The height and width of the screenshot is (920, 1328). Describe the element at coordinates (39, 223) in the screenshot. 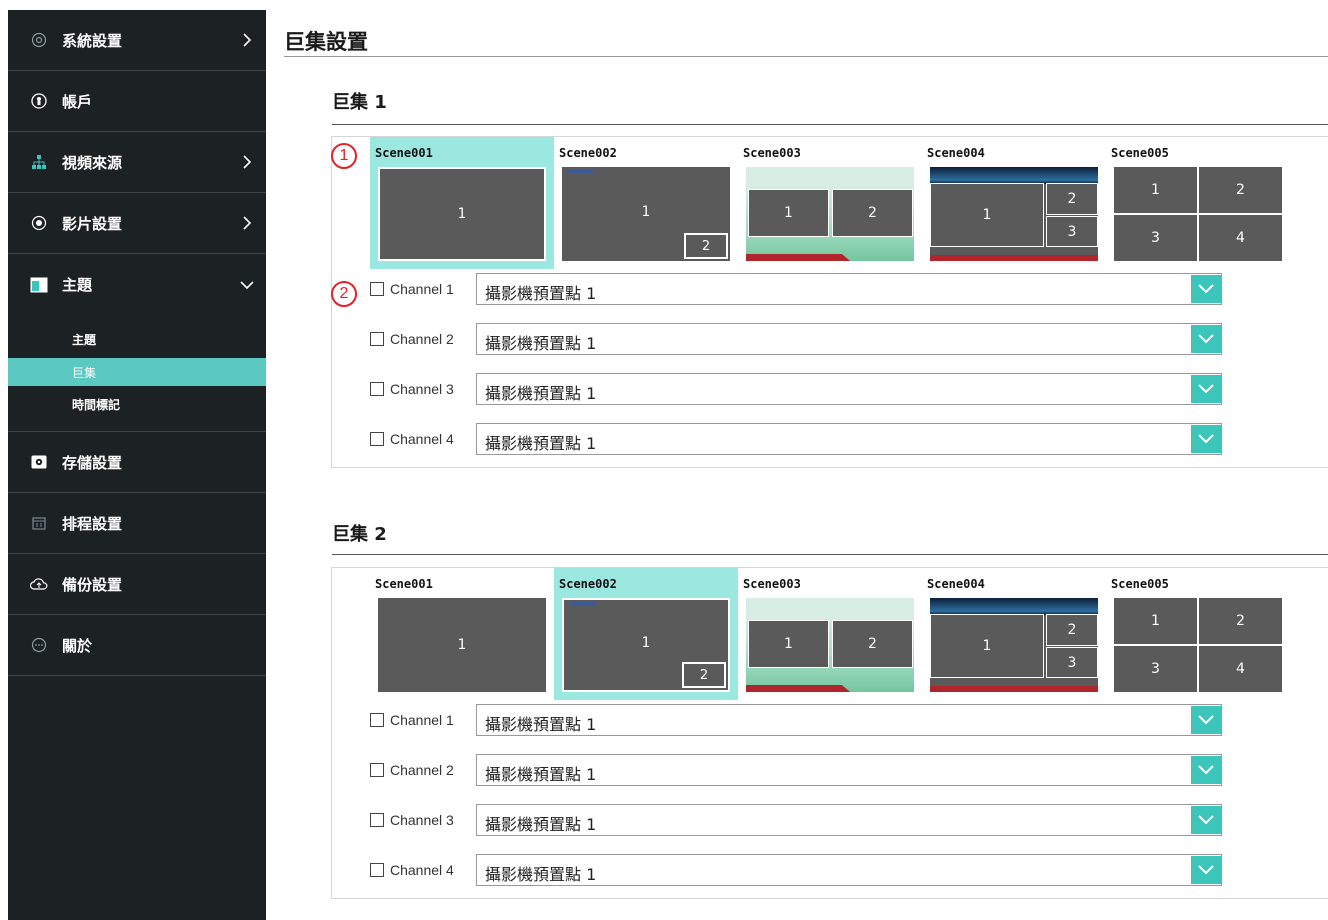

I see `record-icon` at that location.